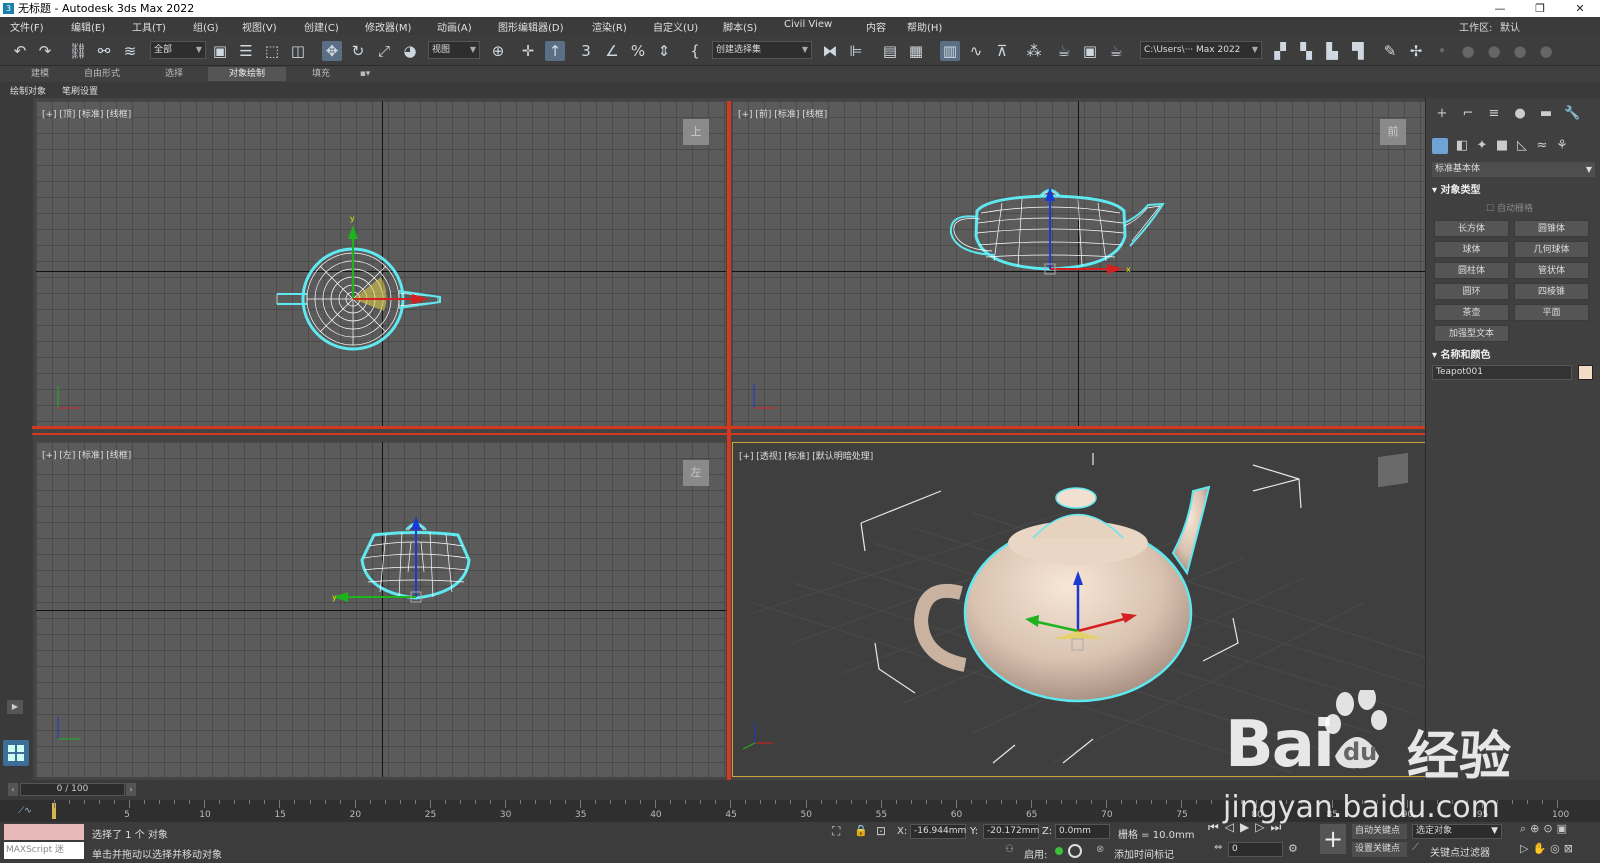  Describe the element at coordinates (358, 51) in the screenshot. I see `select-rotate-icon: ↻` at that location.